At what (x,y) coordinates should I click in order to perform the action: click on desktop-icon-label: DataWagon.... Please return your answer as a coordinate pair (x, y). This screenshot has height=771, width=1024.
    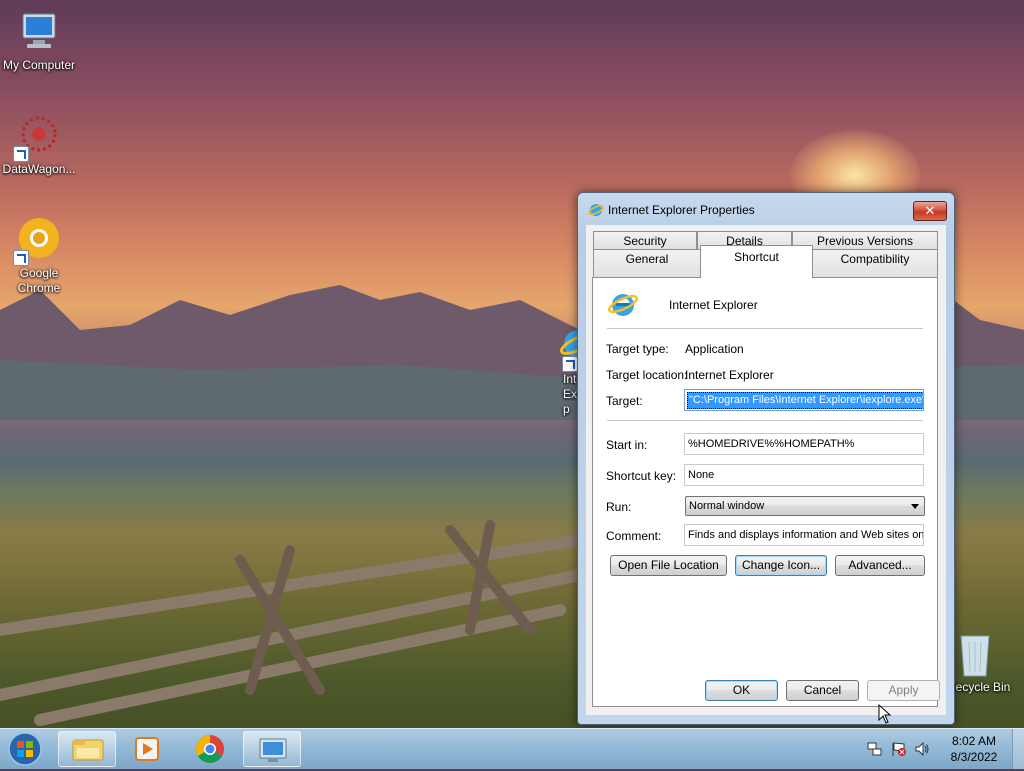
    Looking at the image, I should click on (39, 169).